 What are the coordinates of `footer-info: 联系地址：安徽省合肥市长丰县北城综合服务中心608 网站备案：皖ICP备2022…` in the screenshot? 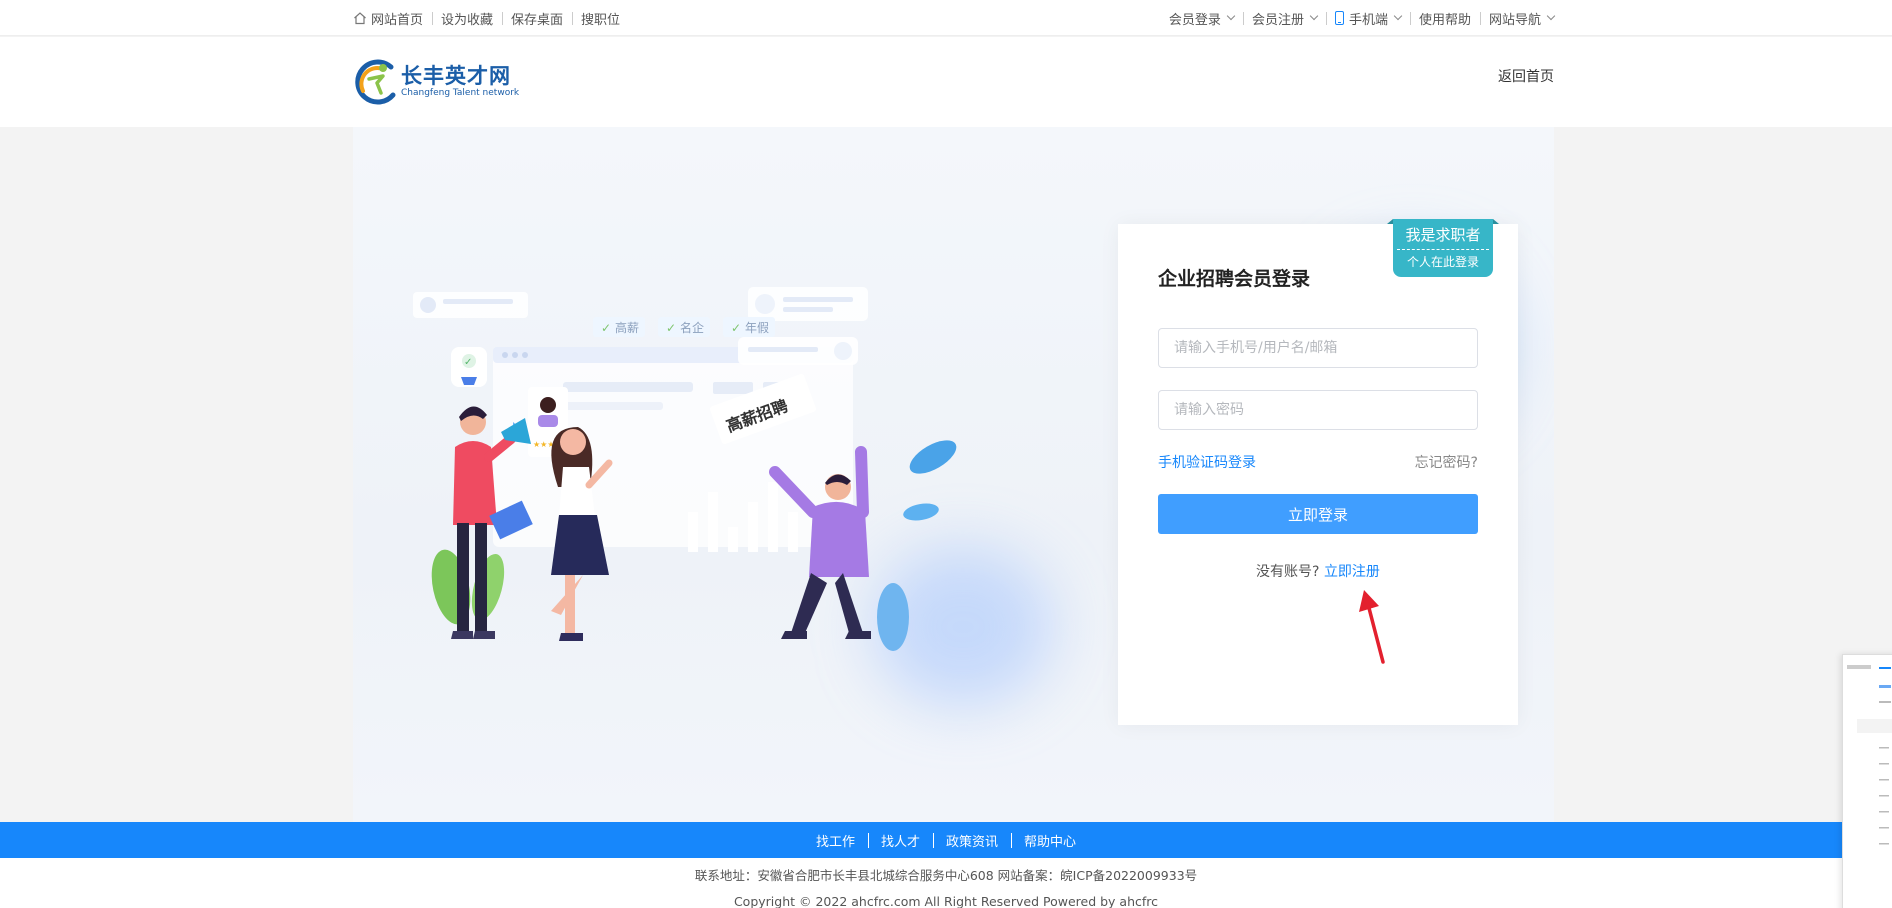 It's located at (946, 883).